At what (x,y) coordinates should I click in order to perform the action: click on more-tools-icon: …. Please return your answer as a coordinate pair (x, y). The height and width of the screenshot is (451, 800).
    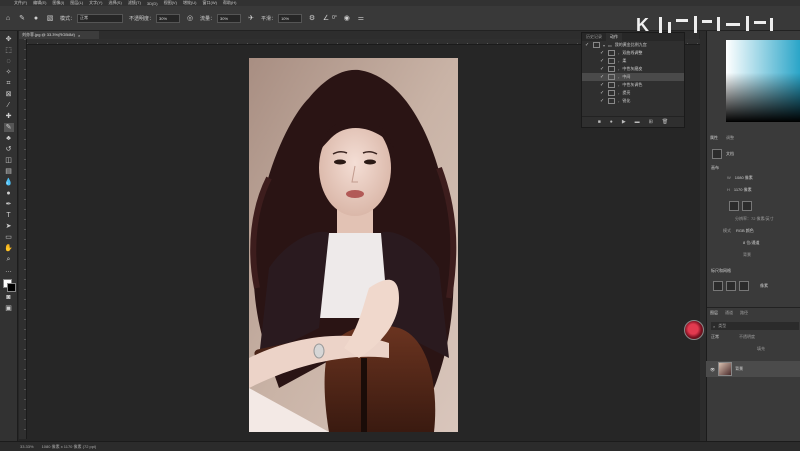
    Looking at the image, I should click on (9, 270).